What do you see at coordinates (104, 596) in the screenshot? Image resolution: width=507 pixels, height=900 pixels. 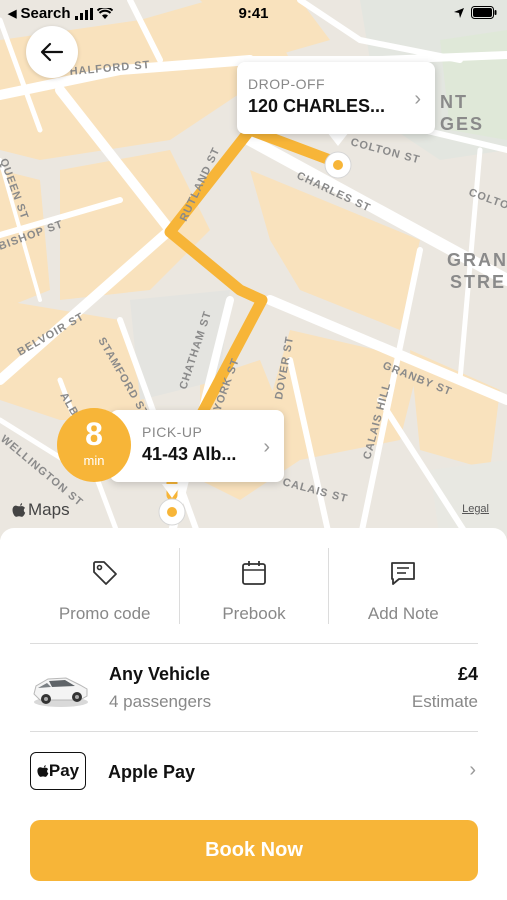 I see `promo-code-button: Promo code` at bounding box center [104, 596].